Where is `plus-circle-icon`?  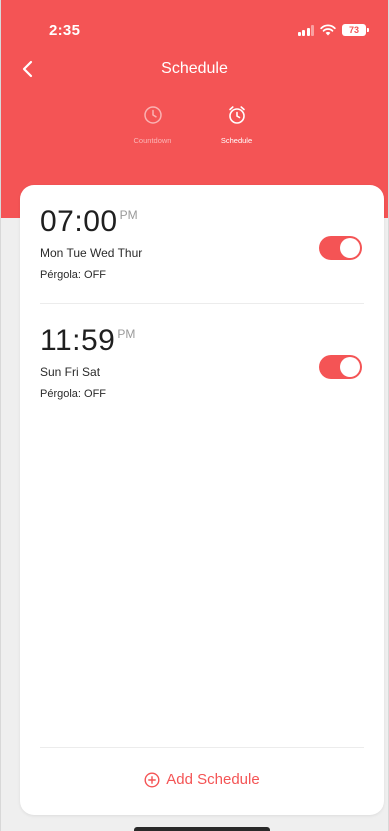 plus-circle-icon is located at coordinates (152, 779).